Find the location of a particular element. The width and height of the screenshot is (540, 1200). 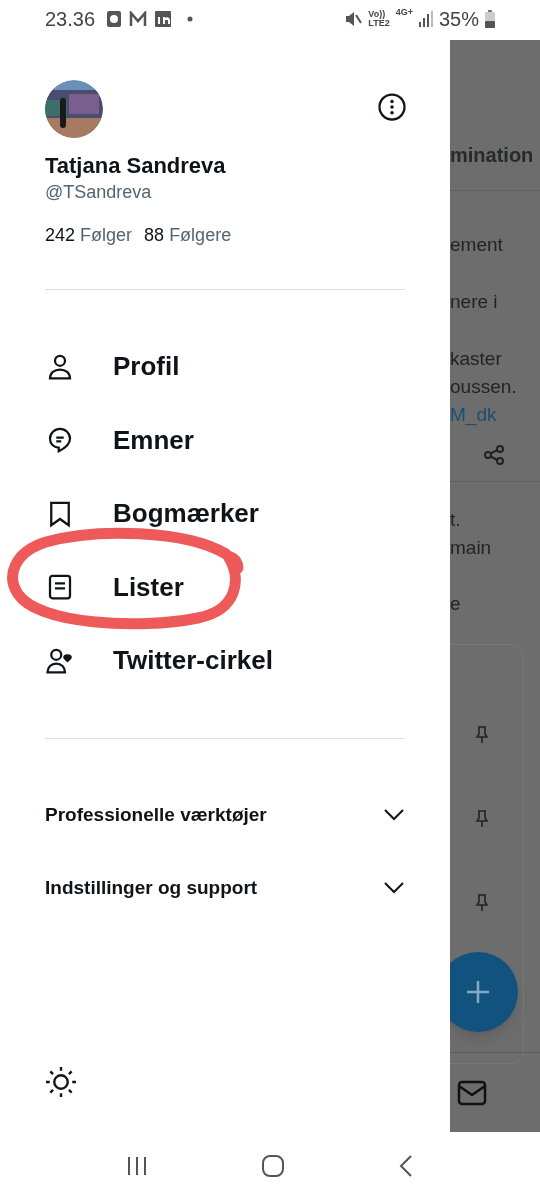

profile-handle: @TSandreva is located at coordinates (99, 192).